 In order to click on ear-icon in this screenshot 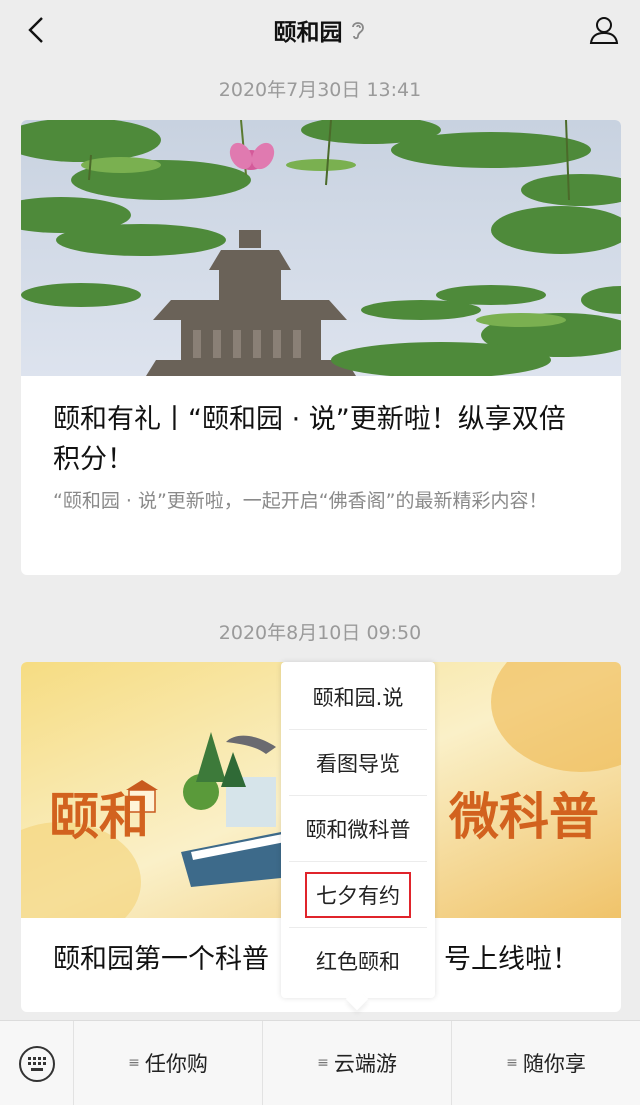, I will do `click(357, 31)`.